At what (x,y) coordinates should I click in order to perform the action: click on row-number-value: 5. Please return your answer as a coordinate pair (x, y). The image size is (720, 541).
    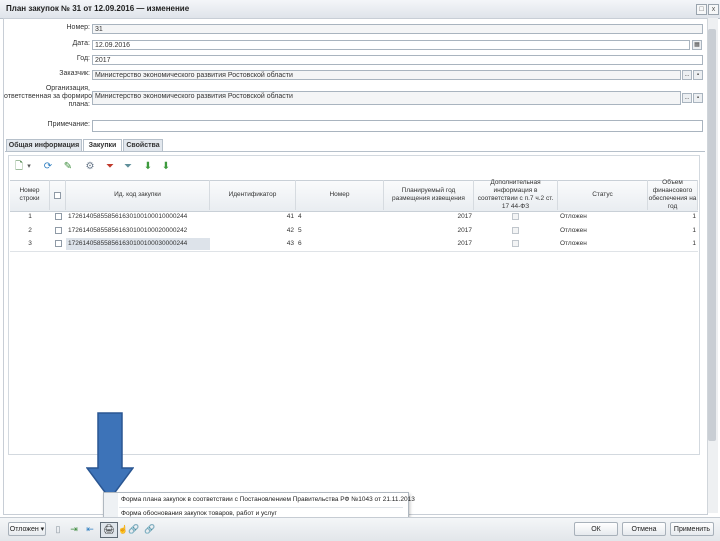
    Looking at the image, I should click on (300, 230).